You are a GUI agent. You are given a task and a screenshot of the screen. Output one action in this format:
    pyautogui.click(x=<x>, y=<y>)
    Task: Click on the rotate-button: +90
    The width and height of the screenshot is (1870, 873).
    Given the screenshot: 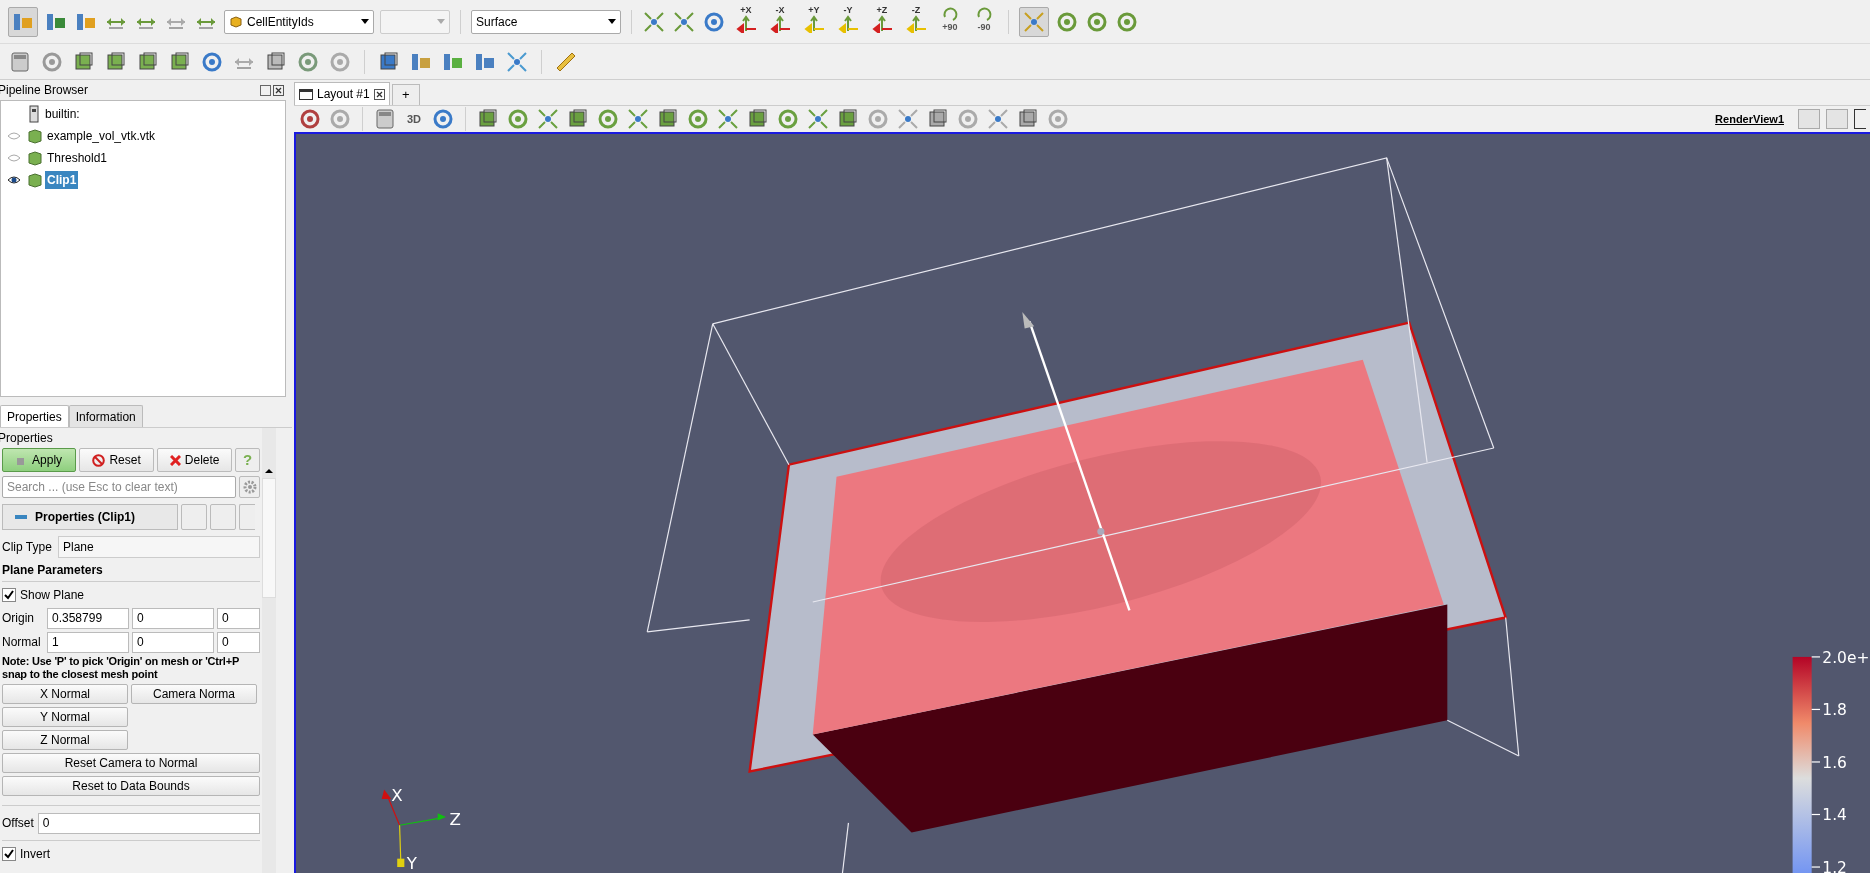 What is the action you would take?
    pyautogui.click(x=950, y=21)
    